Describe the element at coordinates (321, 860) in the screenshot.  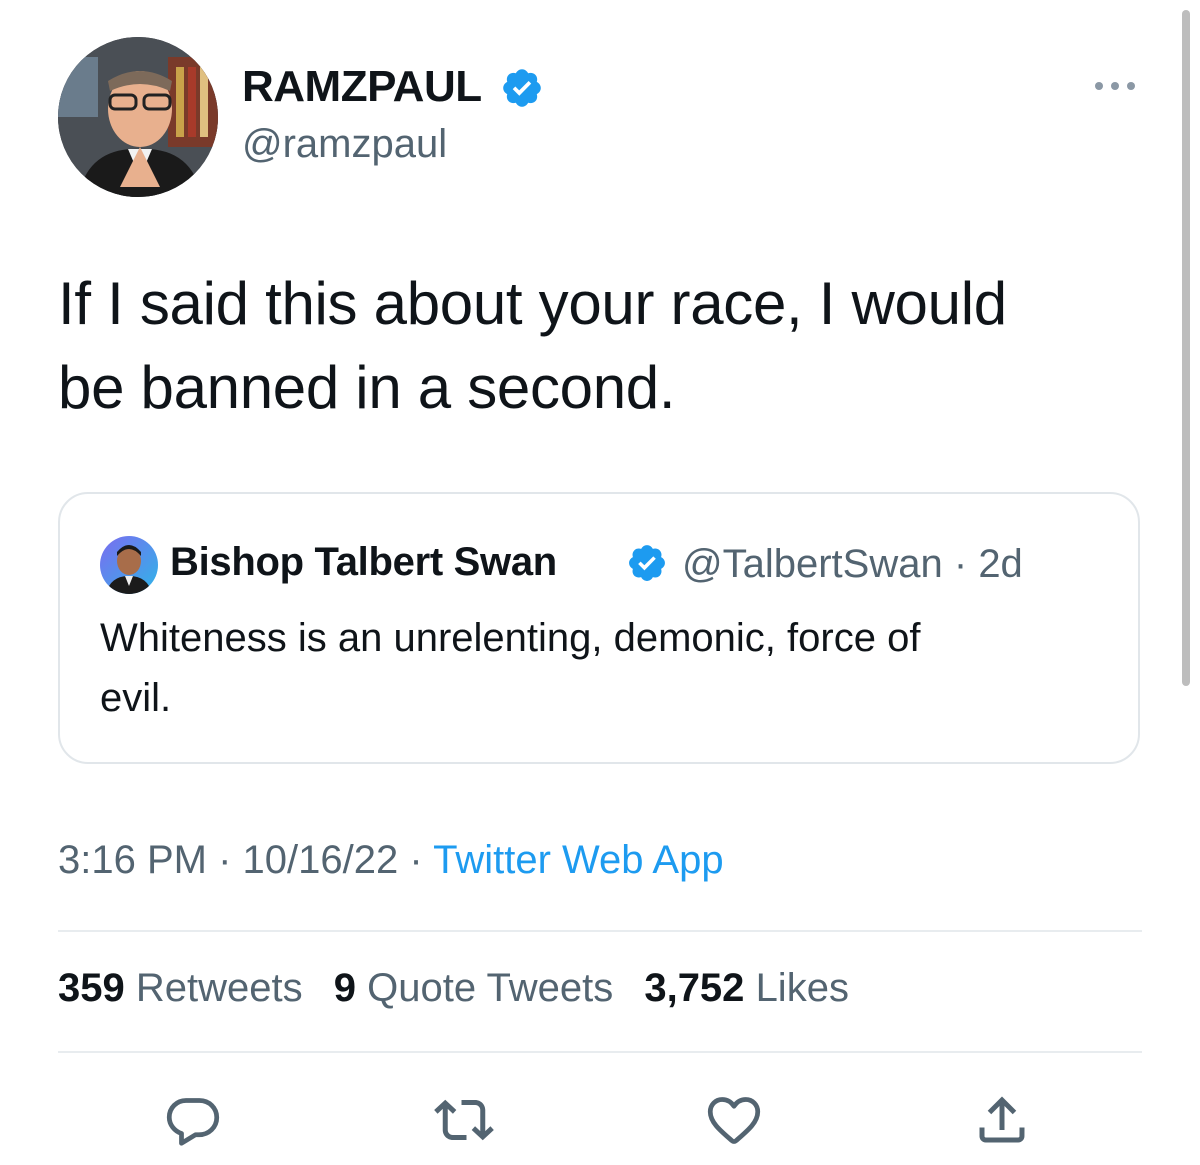
I see `tweet-date: 10/16/22` at that location.